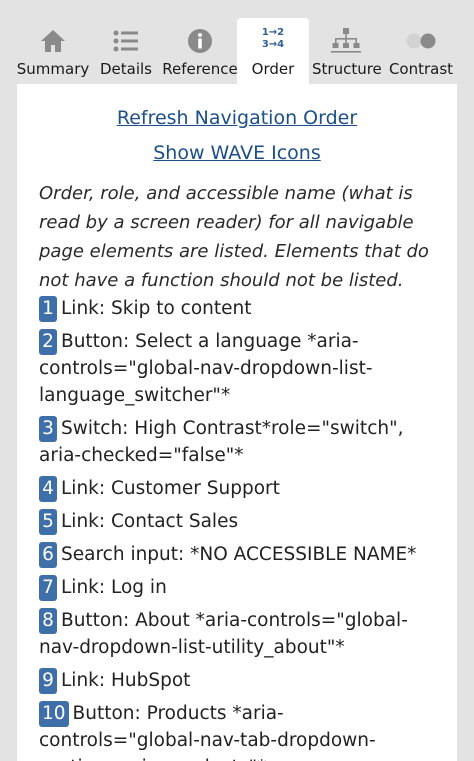 The width and height of the screenshot is (474, 761). Describe the element at coordinates (273, 32) in the screenshot. I see `order-icon-top: 1→2` at that location.